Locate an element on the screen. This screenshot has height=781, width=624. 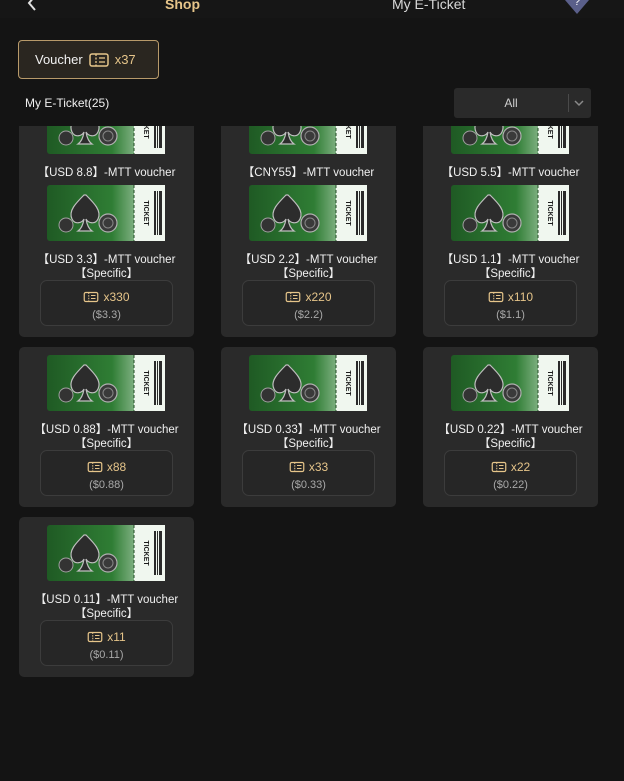
price-count-text: x110 is located at coordinates (520, 297).